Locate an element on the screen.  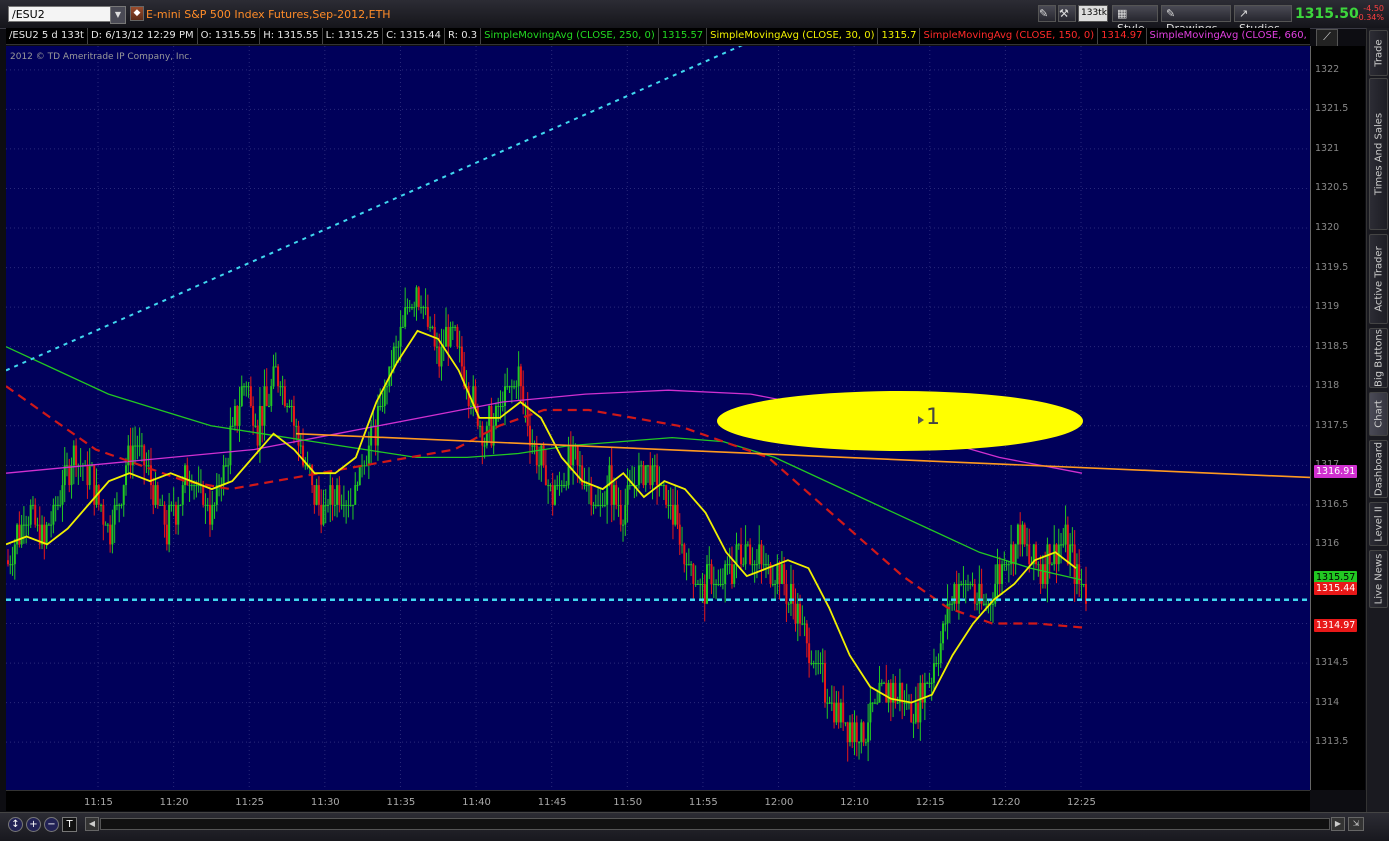
info-sma250-label: SimpleMovingAvg (CLOSE, 250, 0) is located at coordinates (570, 36).